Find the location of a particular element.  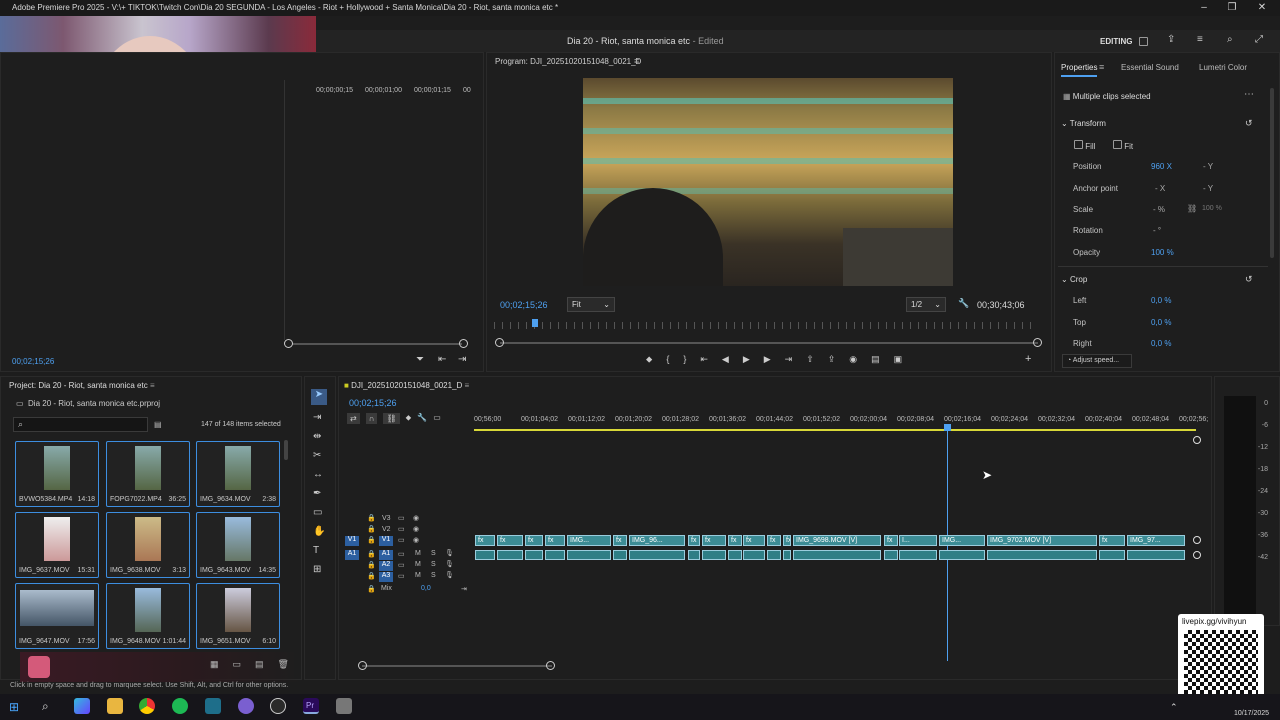

timeline-zoom-bar is located at coordinates (457, 666).